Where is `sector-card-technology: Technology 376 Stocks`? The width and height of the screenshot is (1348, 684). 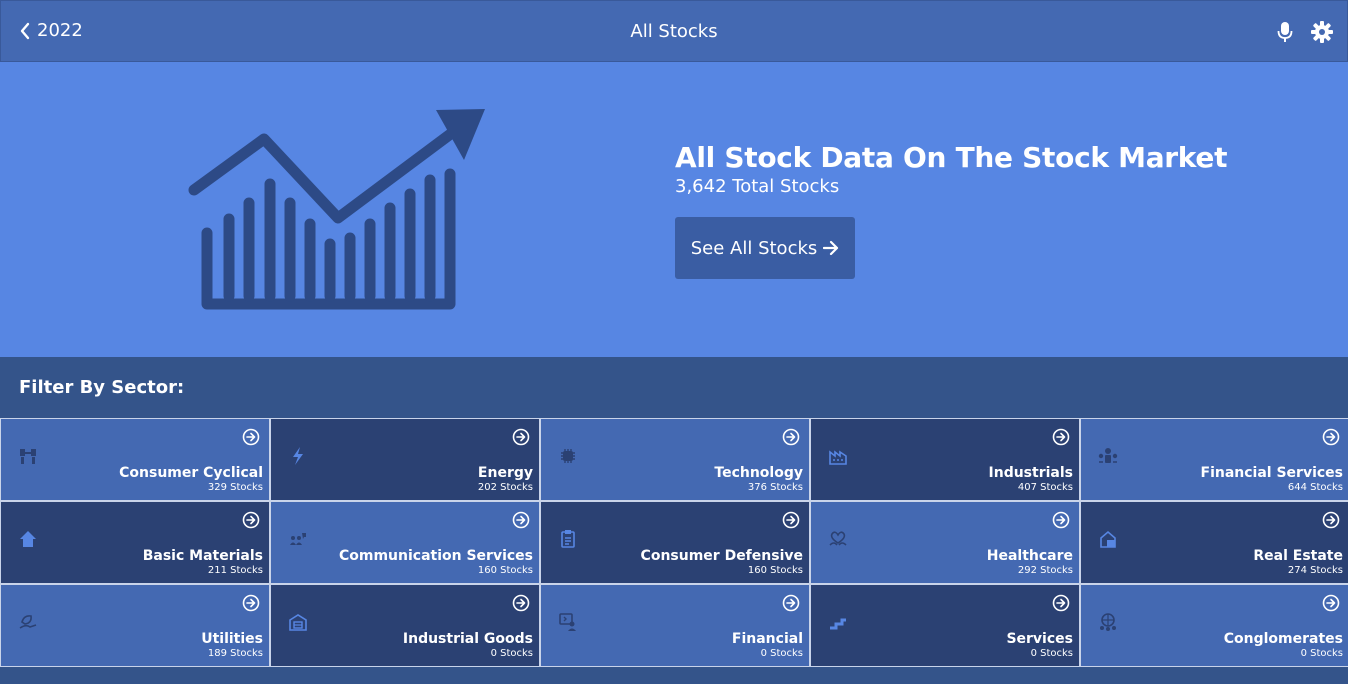
sector-card-technology: Technology 376 Stocks is located at coordinates (675, 459).